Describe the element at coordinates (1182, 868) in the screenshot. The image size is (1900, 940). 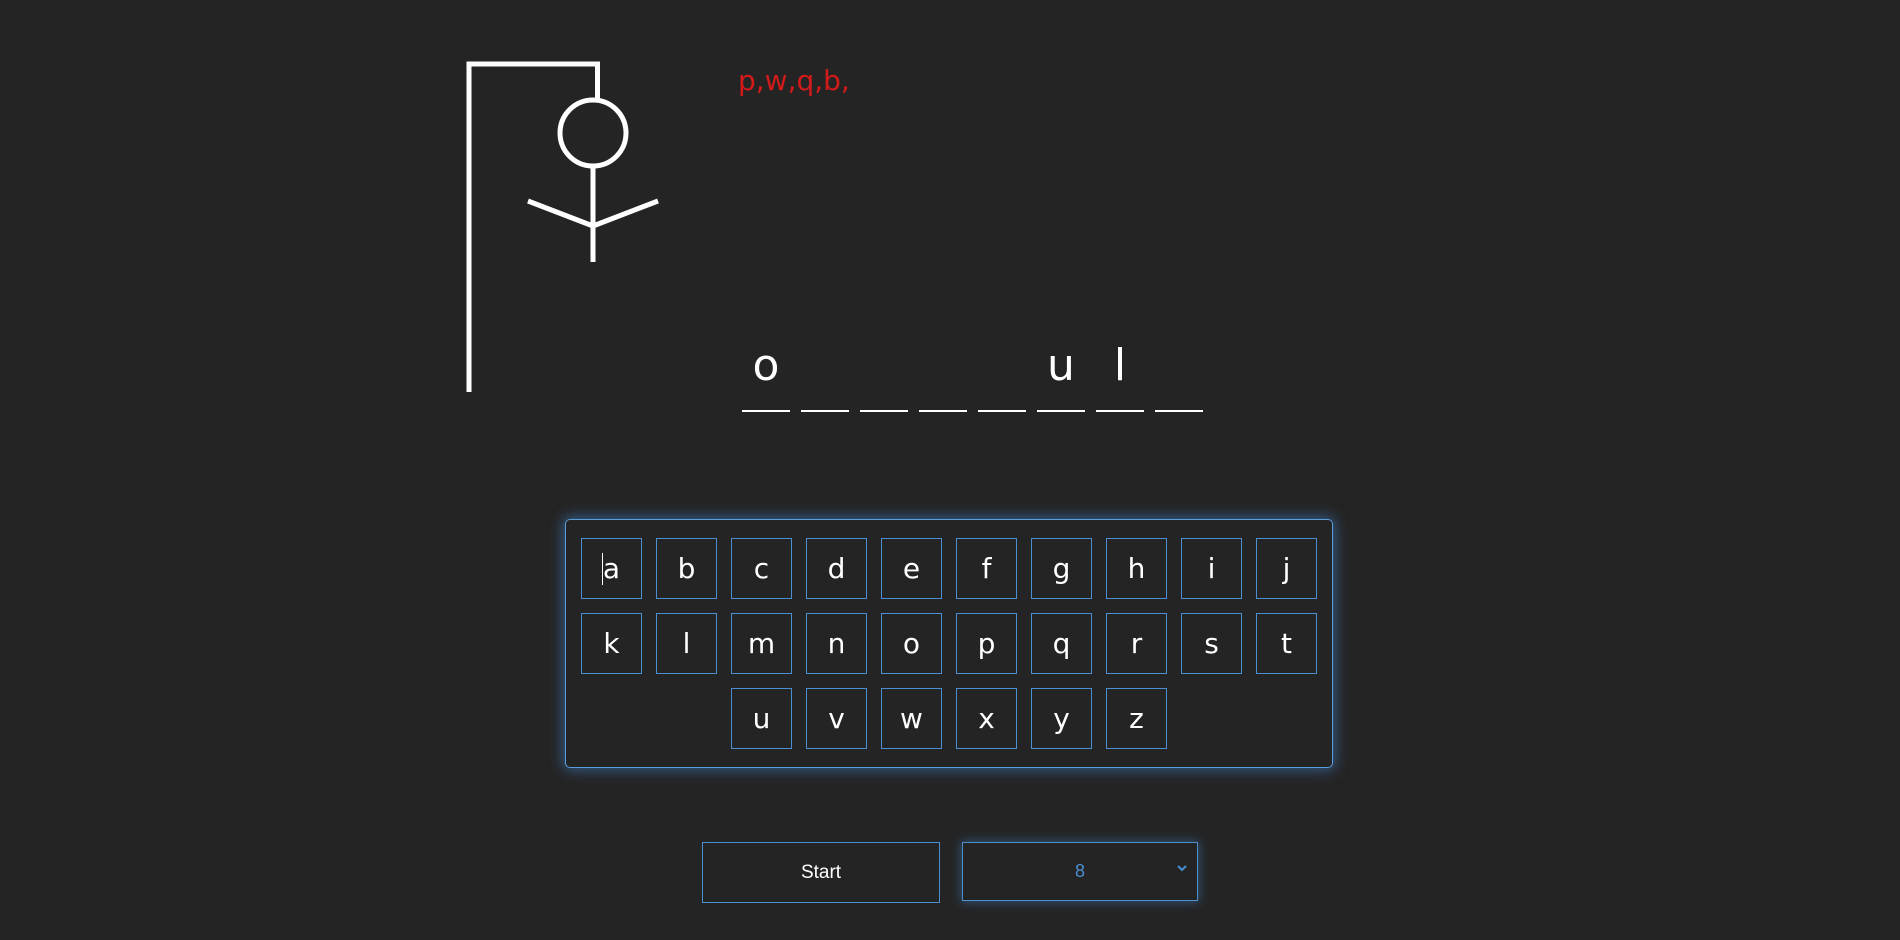
I see `chevron-down-icon` at that location.